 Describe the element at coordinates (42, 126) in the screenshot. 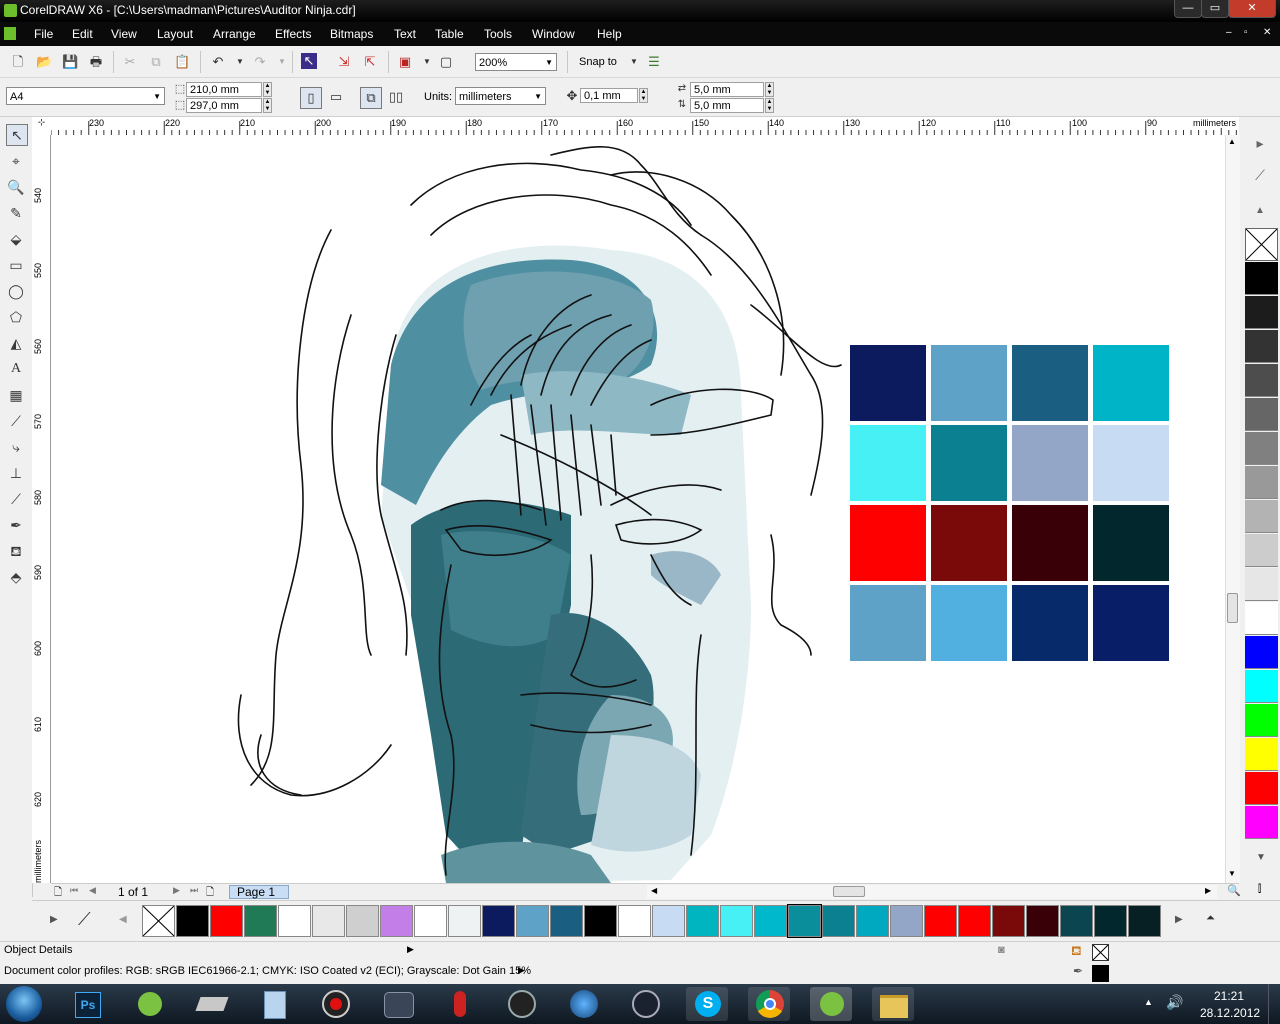

I see `ruler-corner: ⊹` at that location.